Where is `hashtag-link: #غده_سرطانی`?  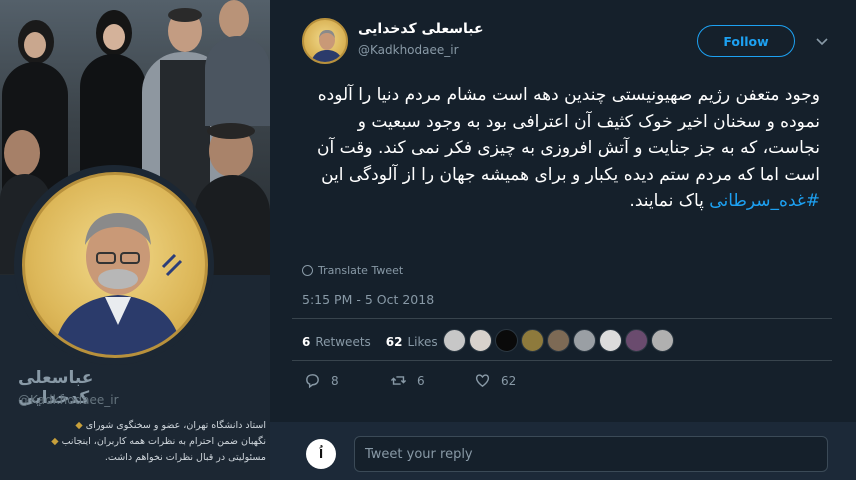
hashtag-link: #غده_سرطانی is located at coordinates (764, 201).